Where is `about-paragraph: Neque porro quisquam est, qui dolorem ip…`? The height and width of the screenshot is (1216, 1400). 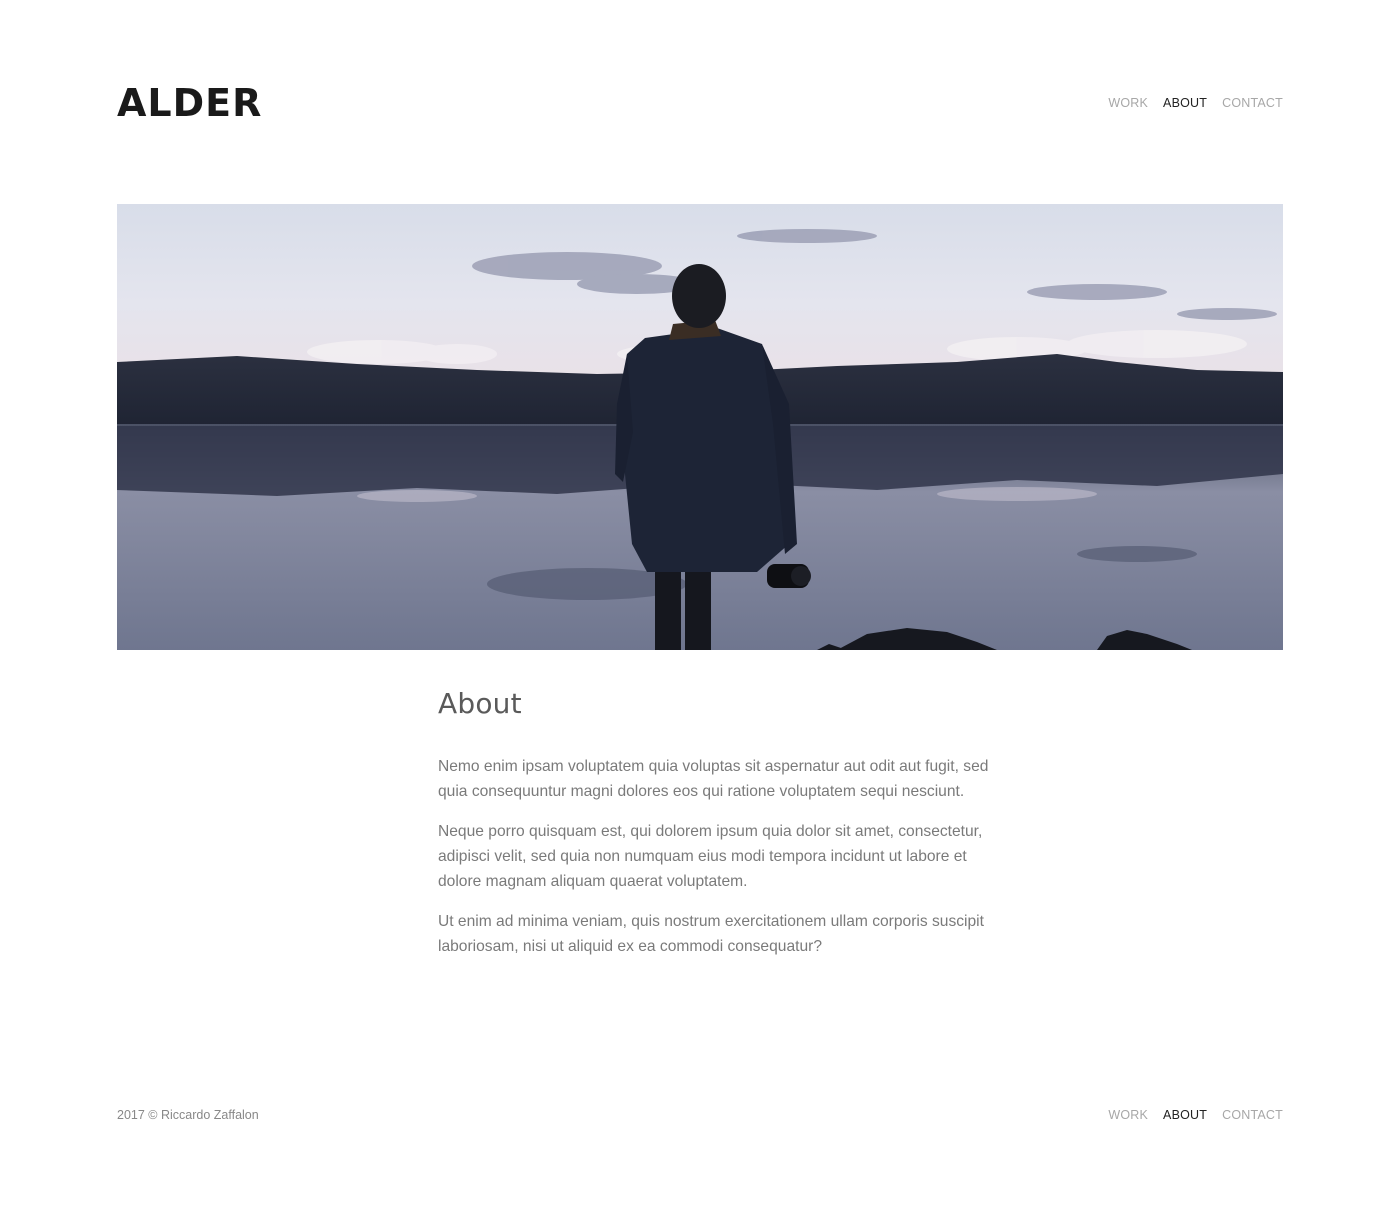 about-paragraph: Neque porro quisquam est, qui dolorem ip… is located at coordinates (710, 856).